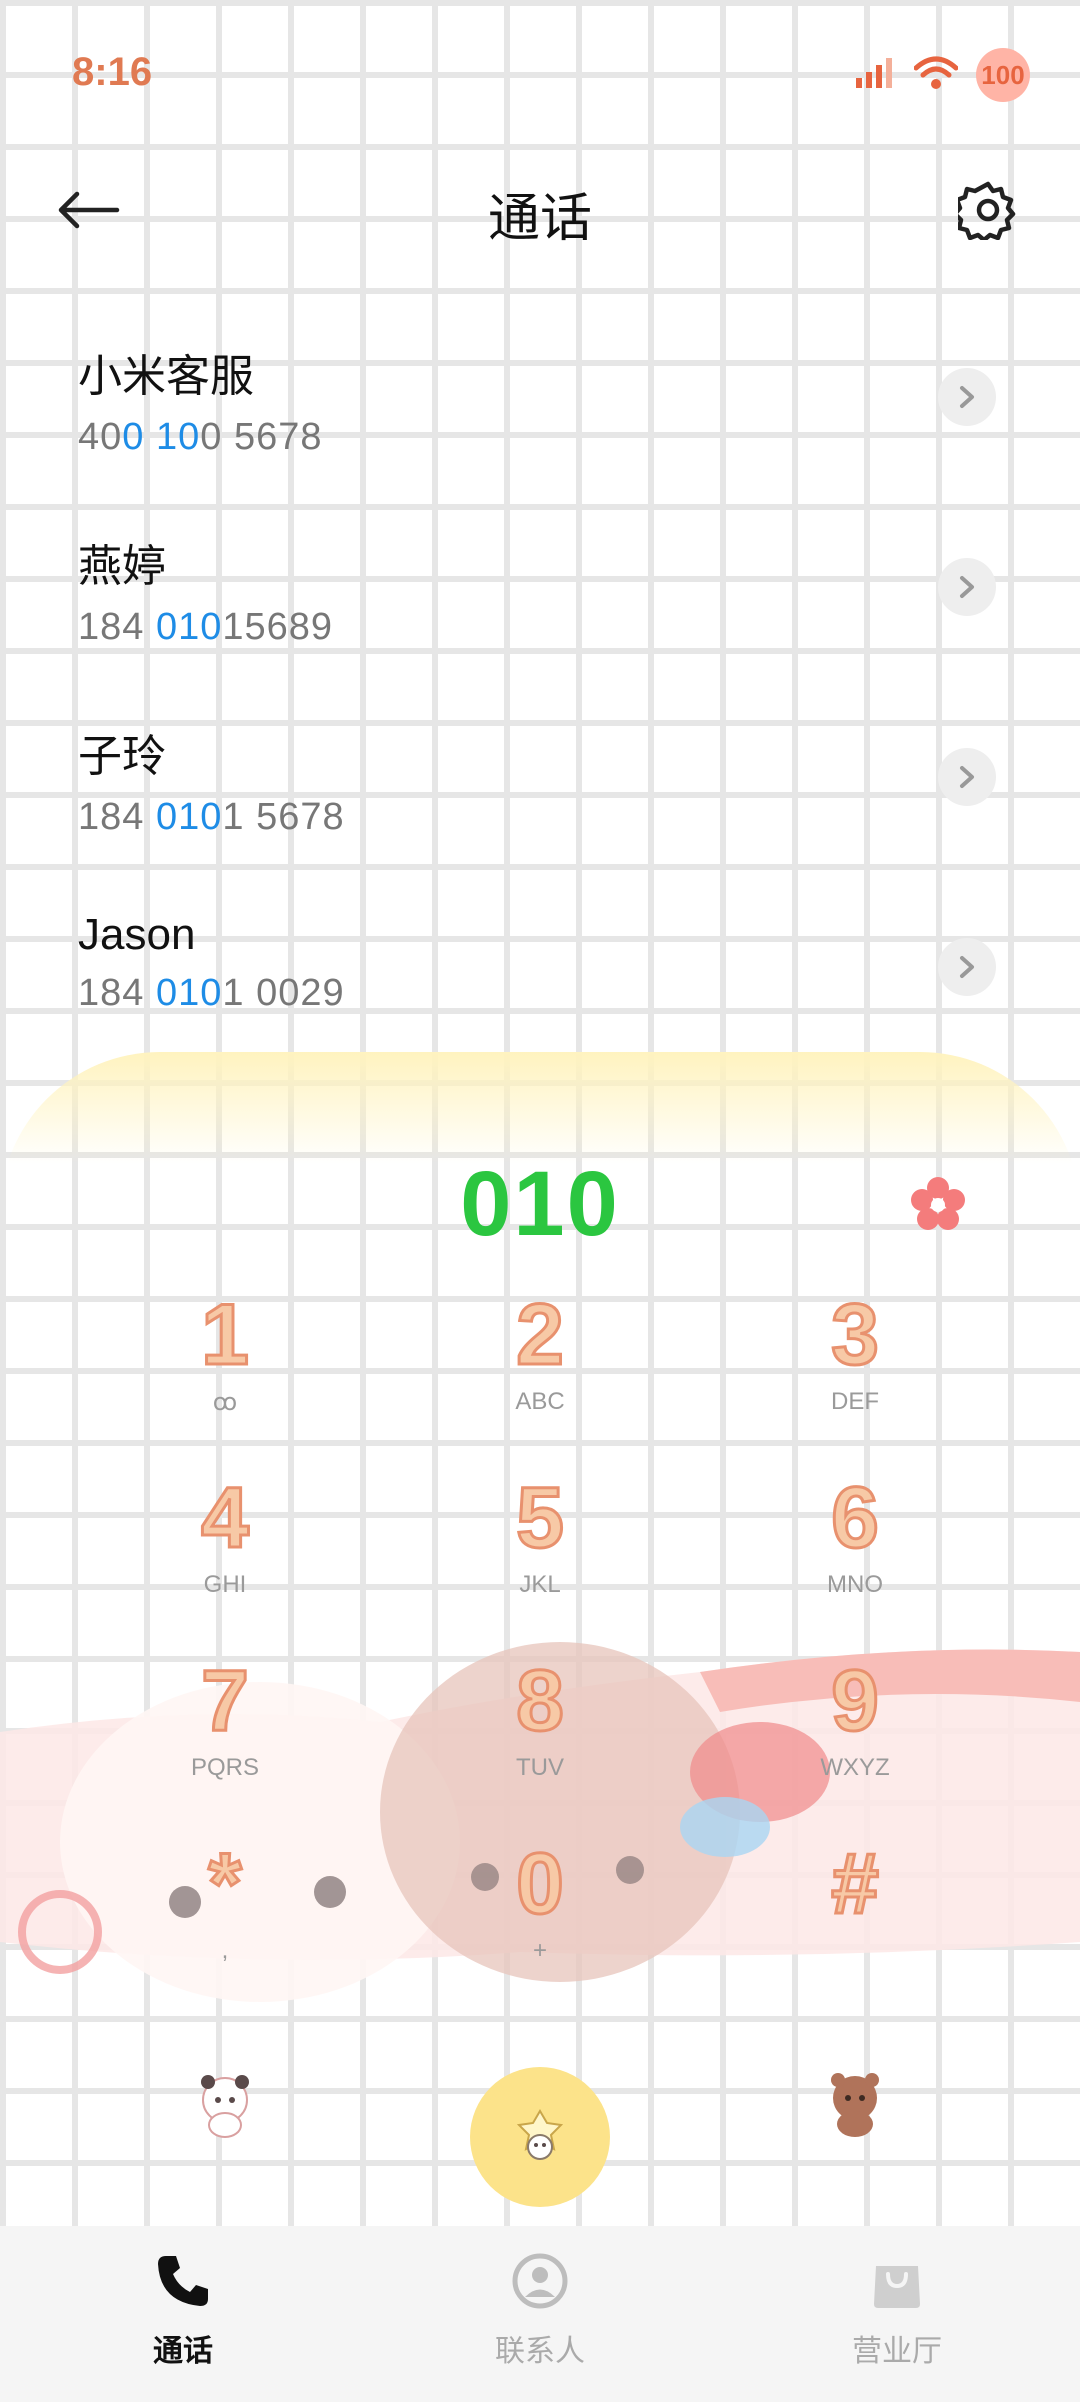 The height and width of the screenshot is (2402, 1080). I want to click on settings-button, so click(988, 210).